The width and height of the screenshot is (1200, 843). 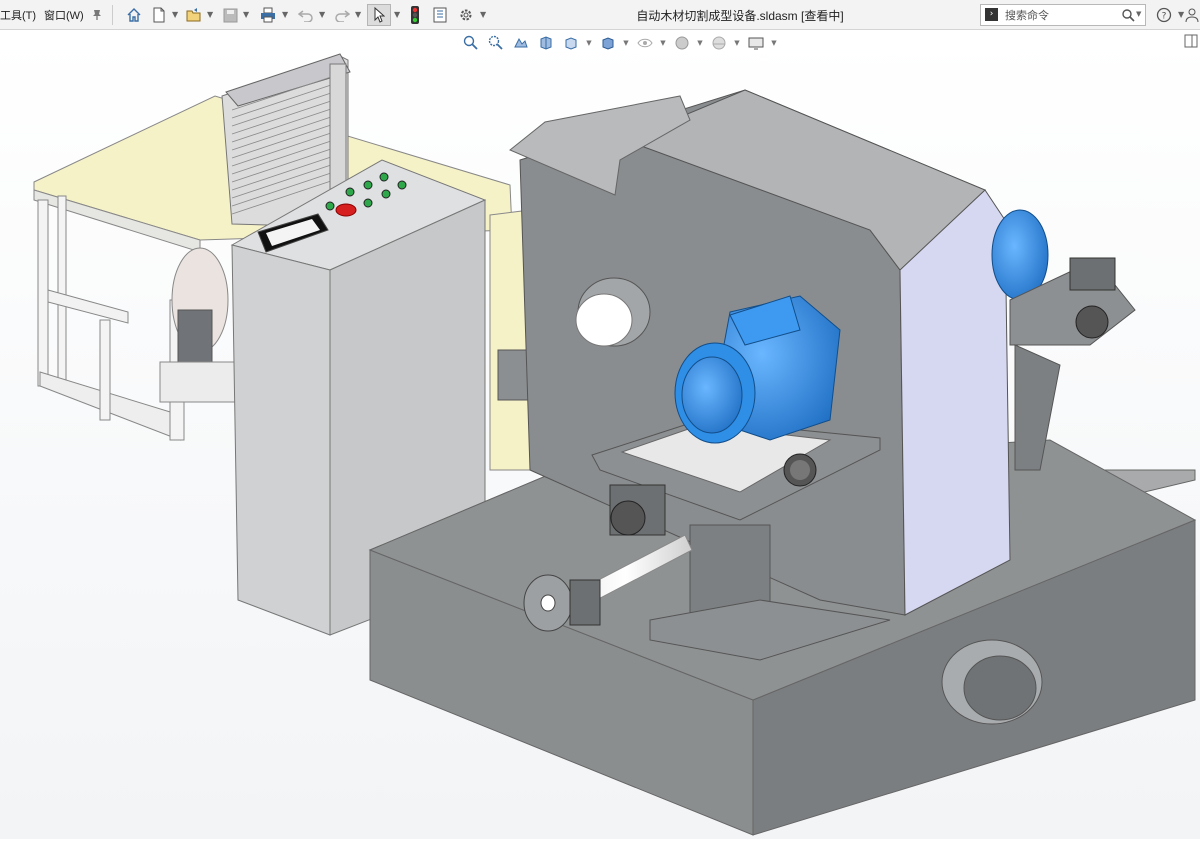 What do you see at coordinates (682, 43) in the screenshot?
I see `appearance-icon` at bounding box center [682, 43].